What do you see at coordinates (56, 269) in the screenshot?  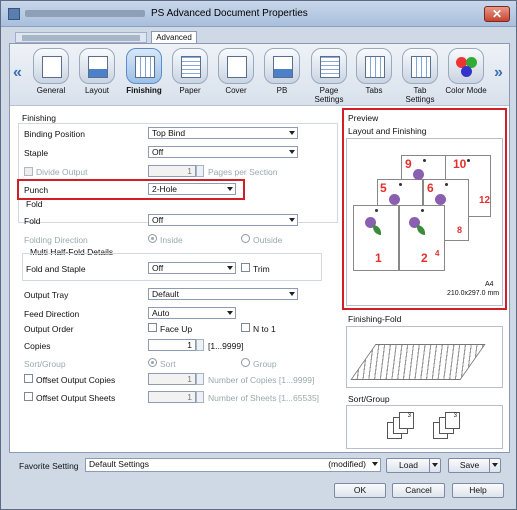 I see `fold-and-staple-label: Fold and Staple` at bounding box center [56, 269].